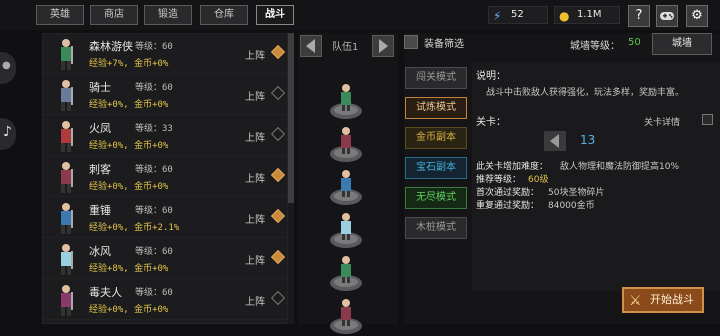 The width and height of the screenshot is (720, 336). Describe the element at coordinates (436, 198) in the screenshot. I see `mode-button: 无尽模式` at that location.